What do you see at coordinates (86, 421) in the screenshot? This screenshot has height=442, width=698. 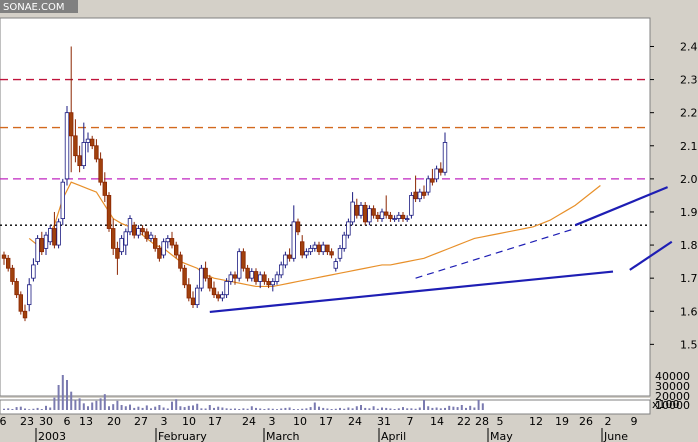 I see `day-tick-label: 13` at bounding box center [86, 421].